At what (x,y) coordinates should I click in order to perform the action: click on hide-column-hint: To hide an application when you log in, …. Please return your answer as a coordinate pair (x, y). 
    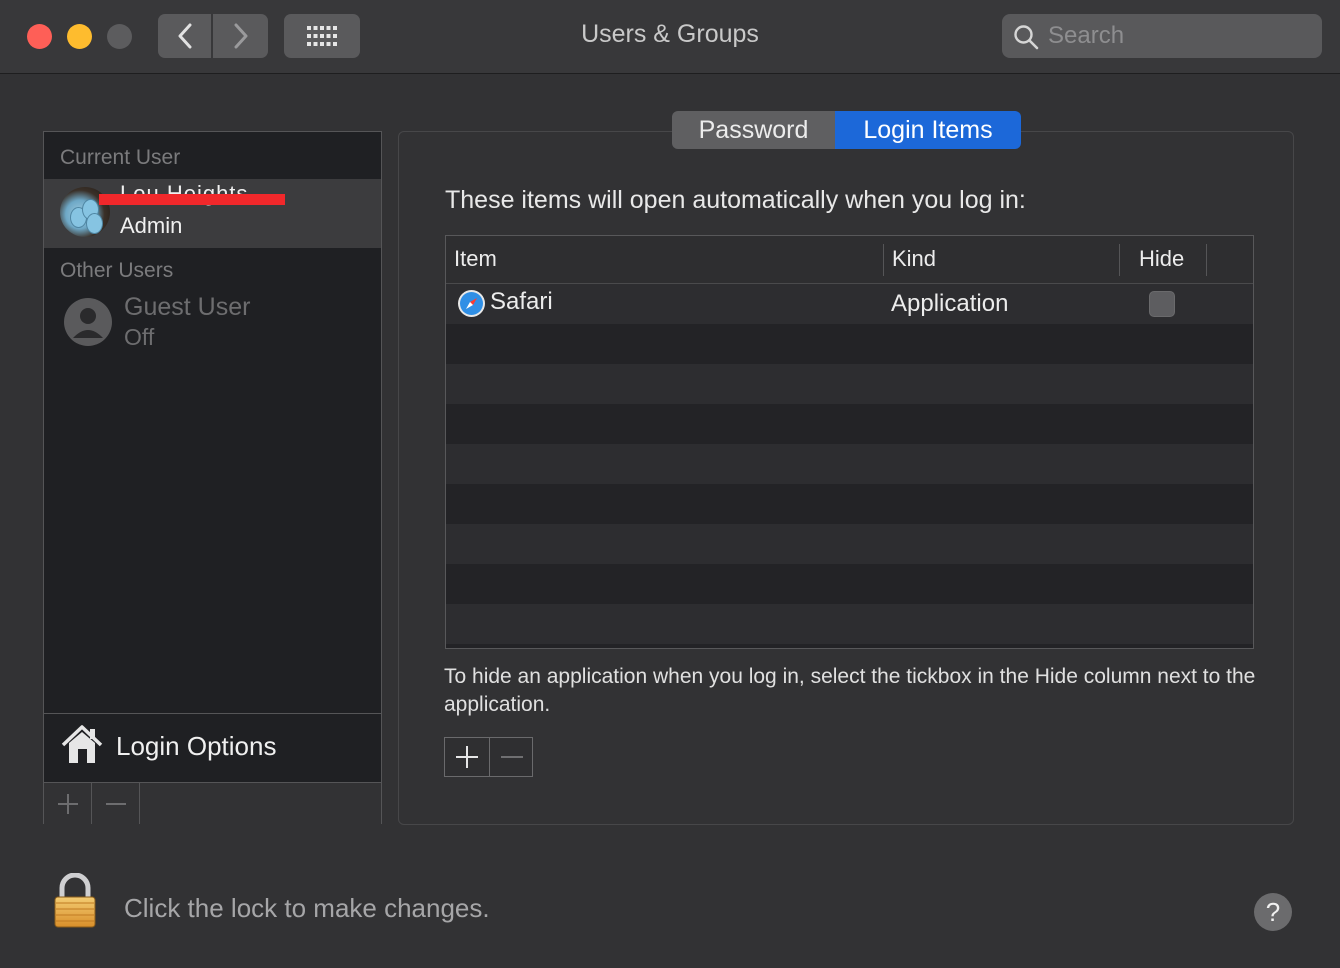
    Looking at the image, I should click on (850, 690).